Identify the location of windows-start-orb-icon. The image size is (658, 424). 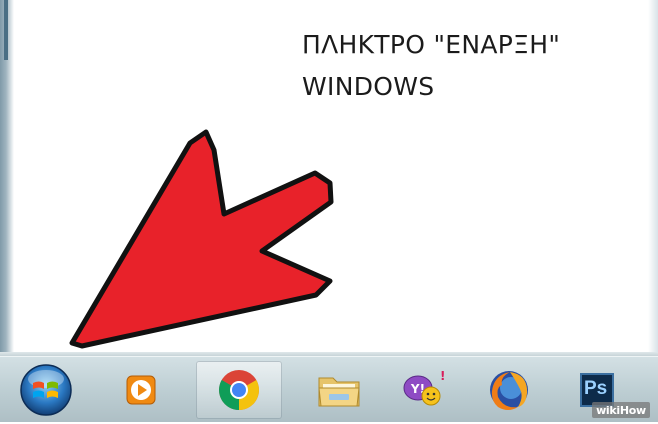
(46, 390).